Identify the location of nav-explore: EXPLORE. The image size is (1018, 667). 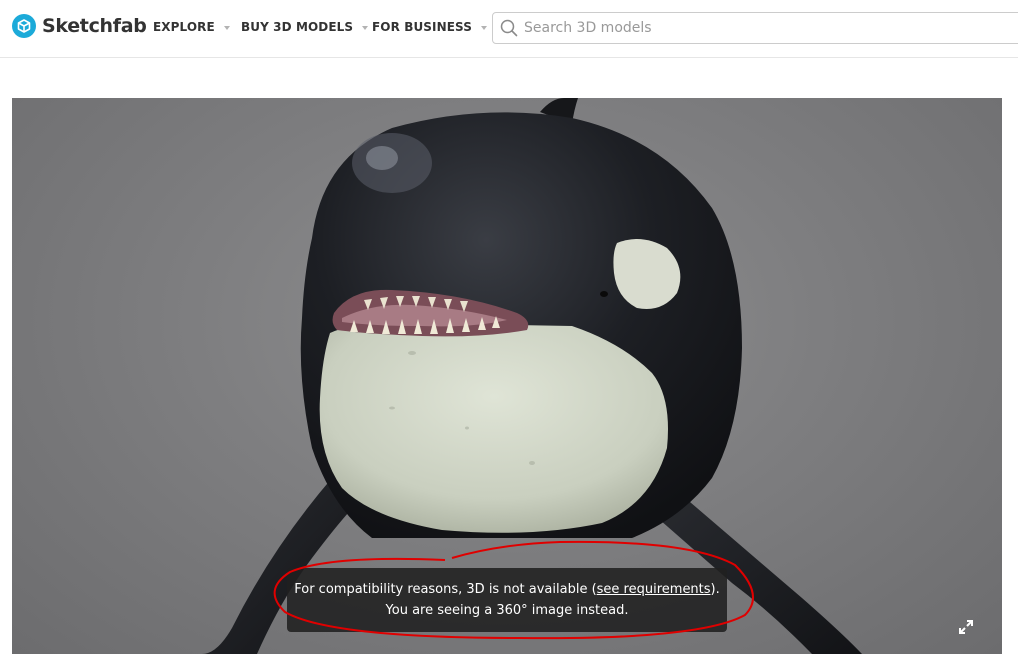
(191, 27).